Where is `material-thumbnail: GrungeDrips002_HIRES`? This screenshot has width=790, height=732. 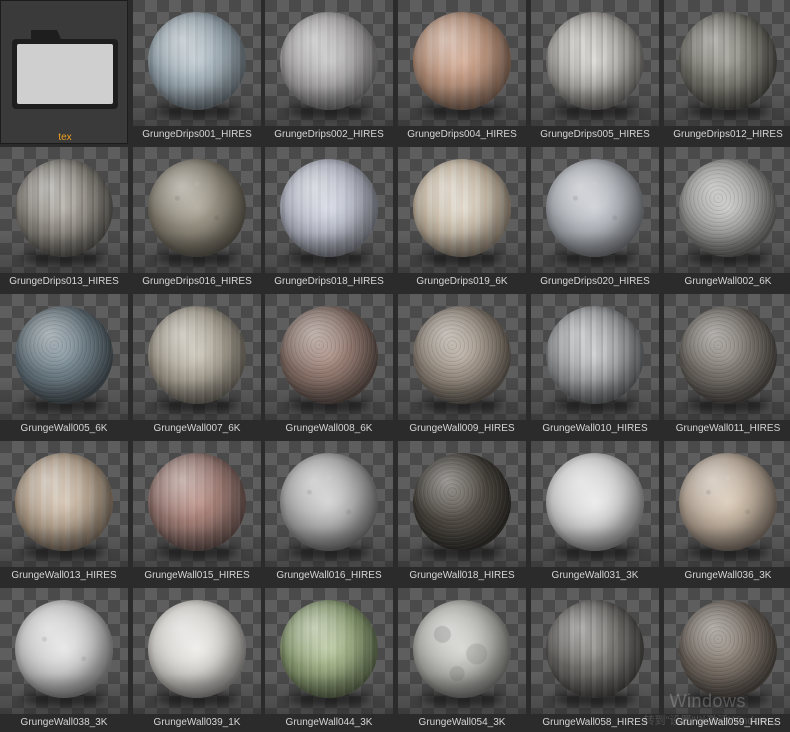 material-thumbnail: GrungeDrips002_HIRES is located at coordinates (329, 72).